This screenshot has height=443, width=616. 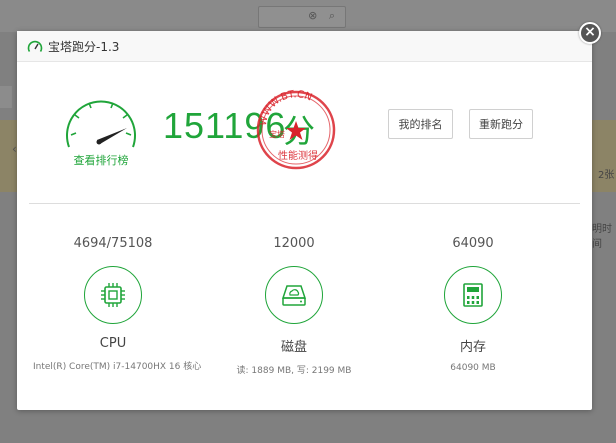 What do you see at coordinates (101, 160) in the screenshot?
I see `view-leaderboard-link: 查看排行榜` at bounding box center [101, 160].